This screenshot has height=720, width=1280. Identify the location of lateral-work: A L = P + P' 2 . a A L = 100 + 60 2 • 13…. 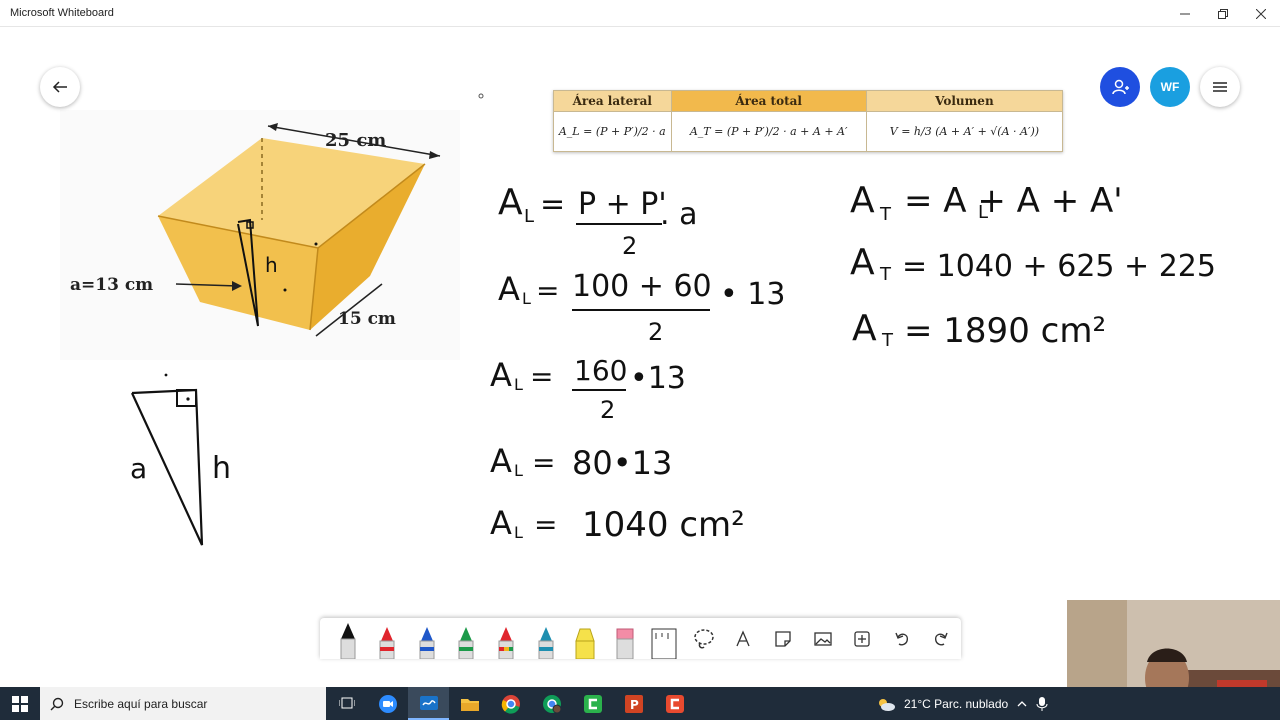
(637, 363).